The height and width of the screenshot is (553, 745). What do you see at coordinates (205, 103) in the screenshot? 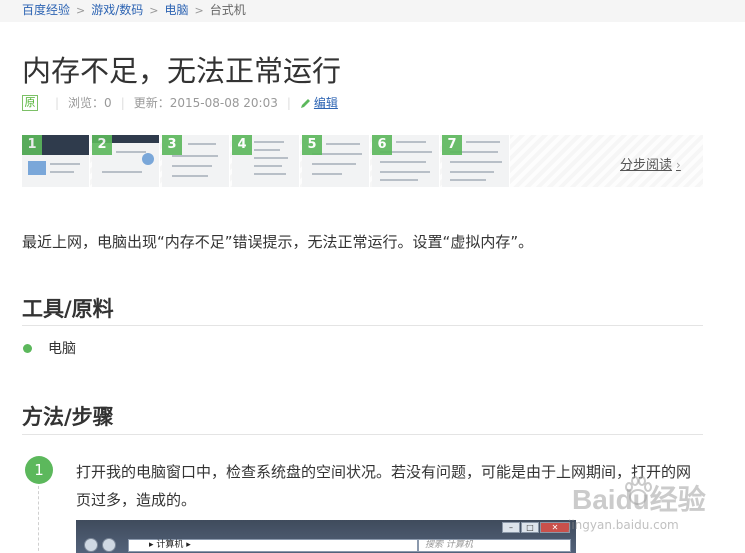
I see `updated-time: 更新：2015-08-08 20:03` at bounding box center [205, 103].